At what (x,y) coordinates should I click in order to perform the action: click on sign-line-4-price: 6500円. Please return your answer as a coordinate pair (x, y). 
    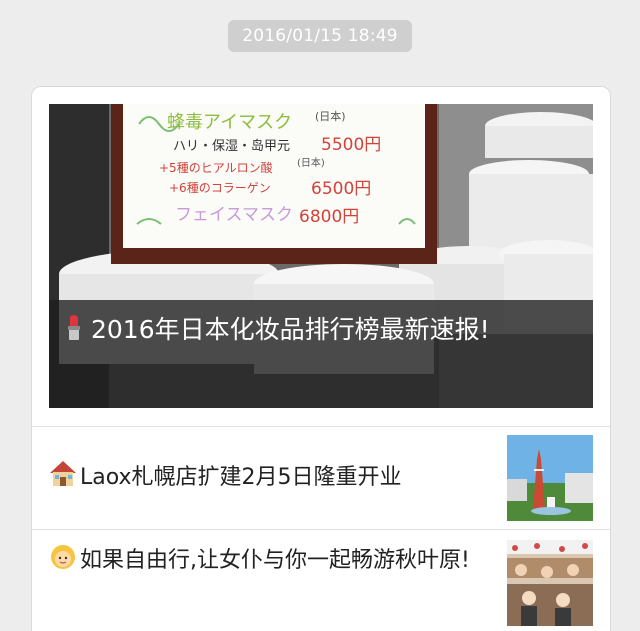
    Looking at the image, I should click on (341, 189).